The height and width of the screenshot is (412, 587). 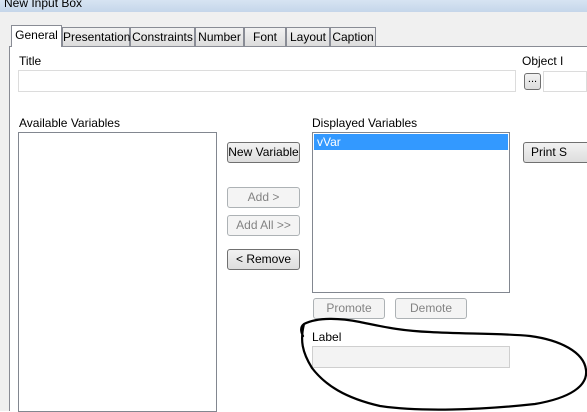 I want to click on hand-drawn-circle-annotation, so click(x=443, y=364).